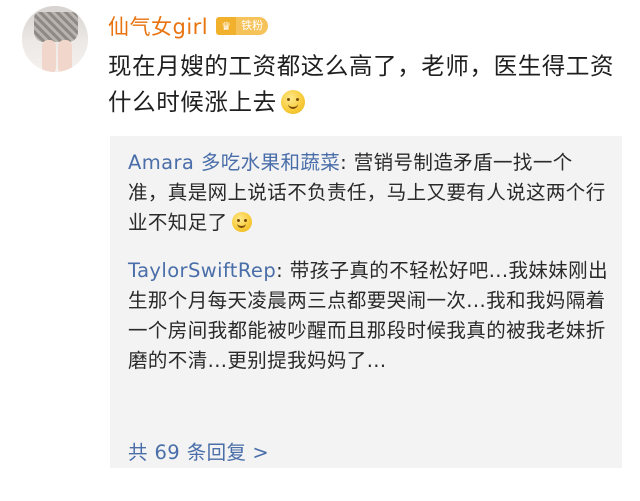  I want to click on avatar, so click(55, 39).